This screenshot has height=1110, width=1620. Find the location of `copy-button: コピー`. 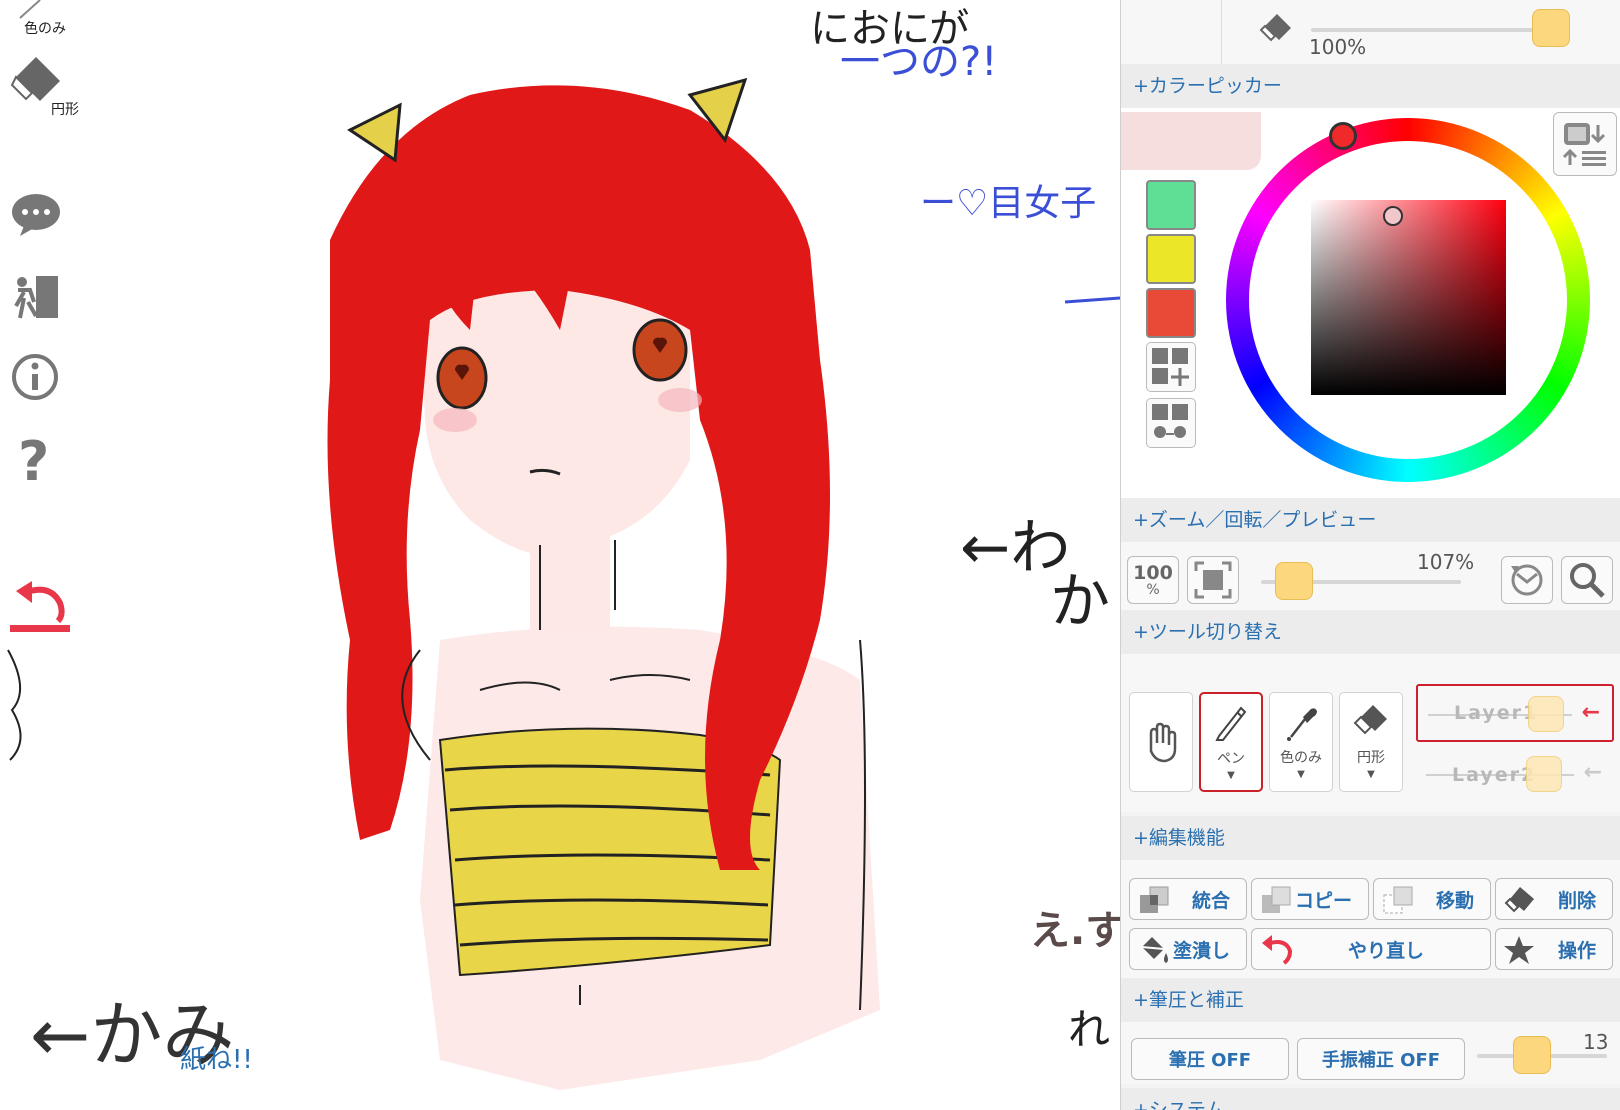

copy-button: コピー is located at coordinates (1310, 899).